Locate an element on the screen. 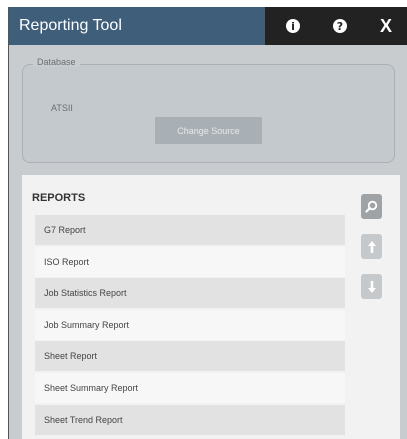 The width and height of the screenshot is (407, 439). close-button: X is located at coordinates (386, 26).